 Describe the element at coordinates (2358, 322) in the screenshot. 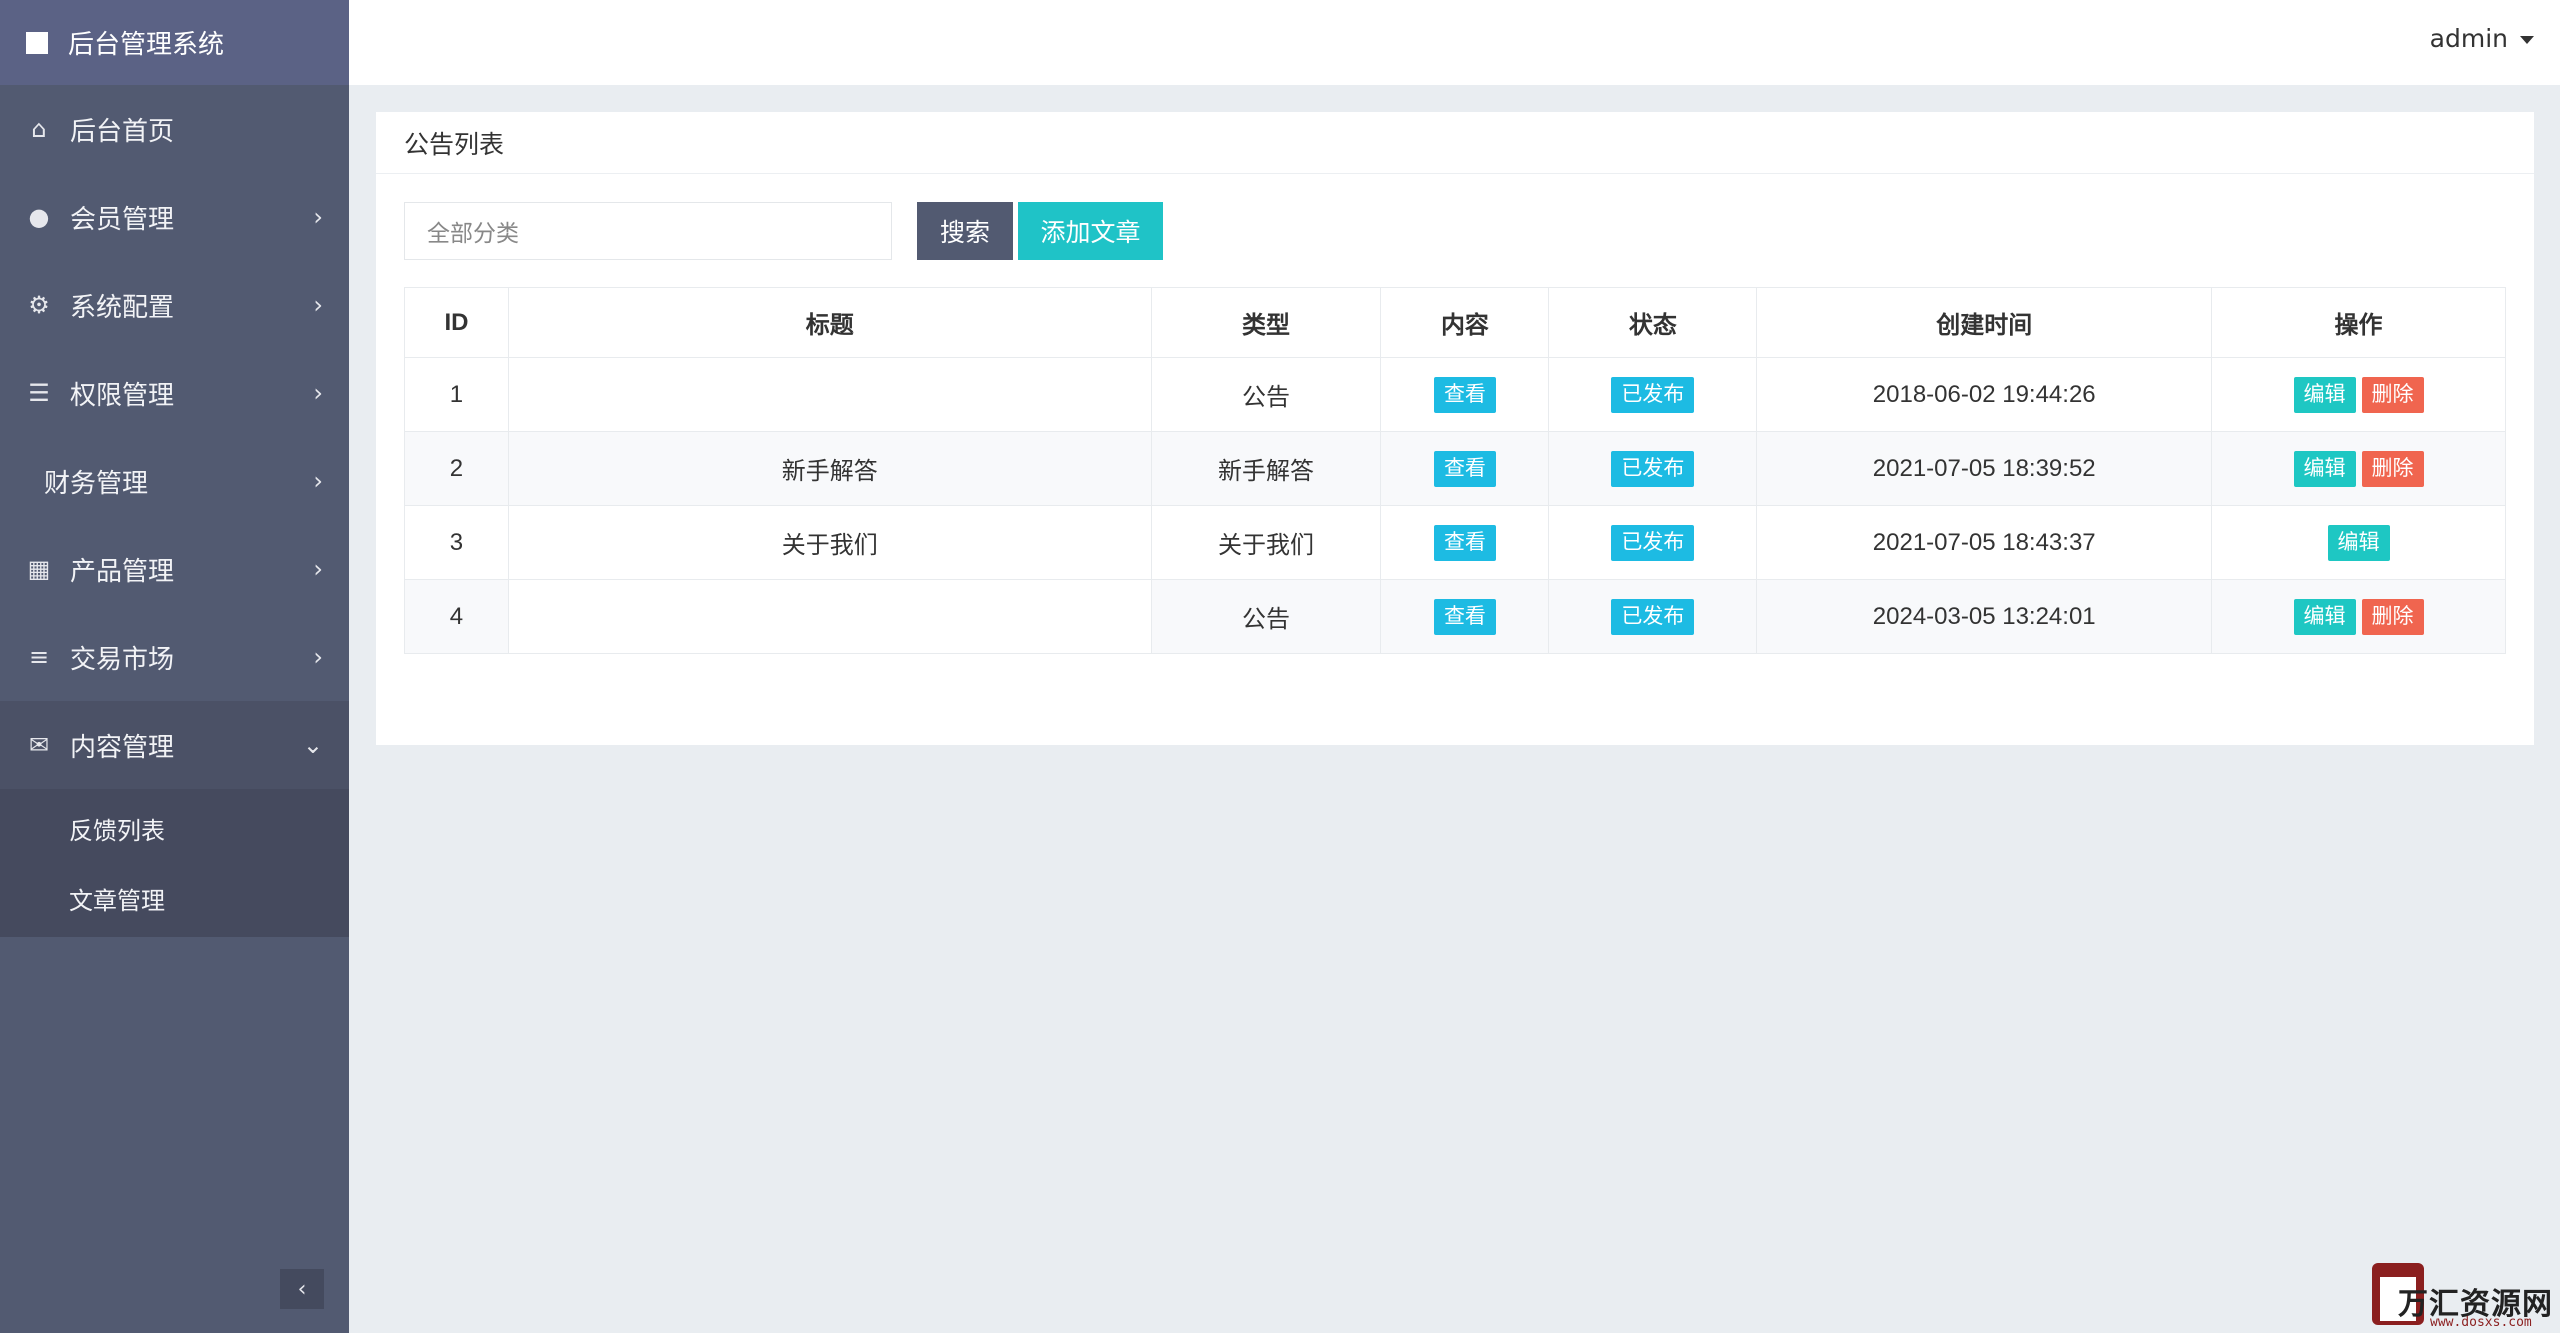

I see `column-header-actions: 操作` at that location.